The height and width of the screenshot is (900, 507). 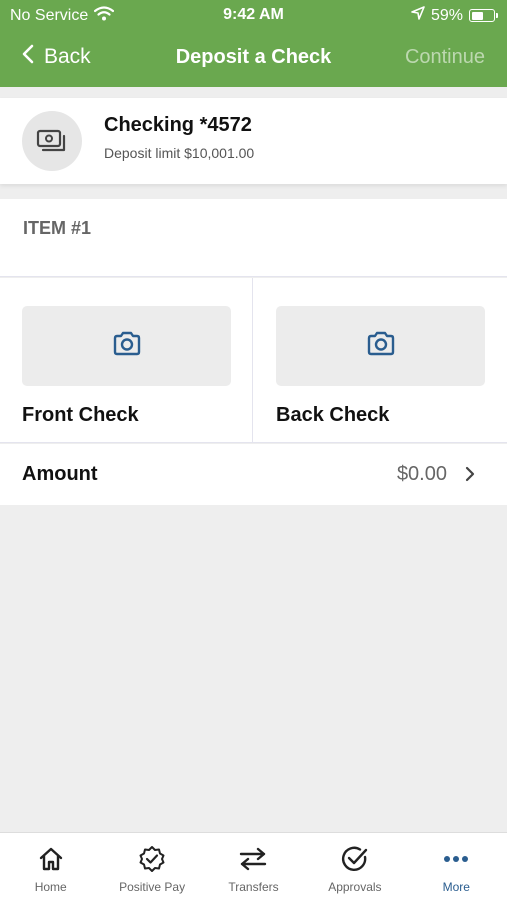 What do you see at coordinates (67, 56) in the screenshot?
I see `back-label: Back` at bounding box center [67, 56].